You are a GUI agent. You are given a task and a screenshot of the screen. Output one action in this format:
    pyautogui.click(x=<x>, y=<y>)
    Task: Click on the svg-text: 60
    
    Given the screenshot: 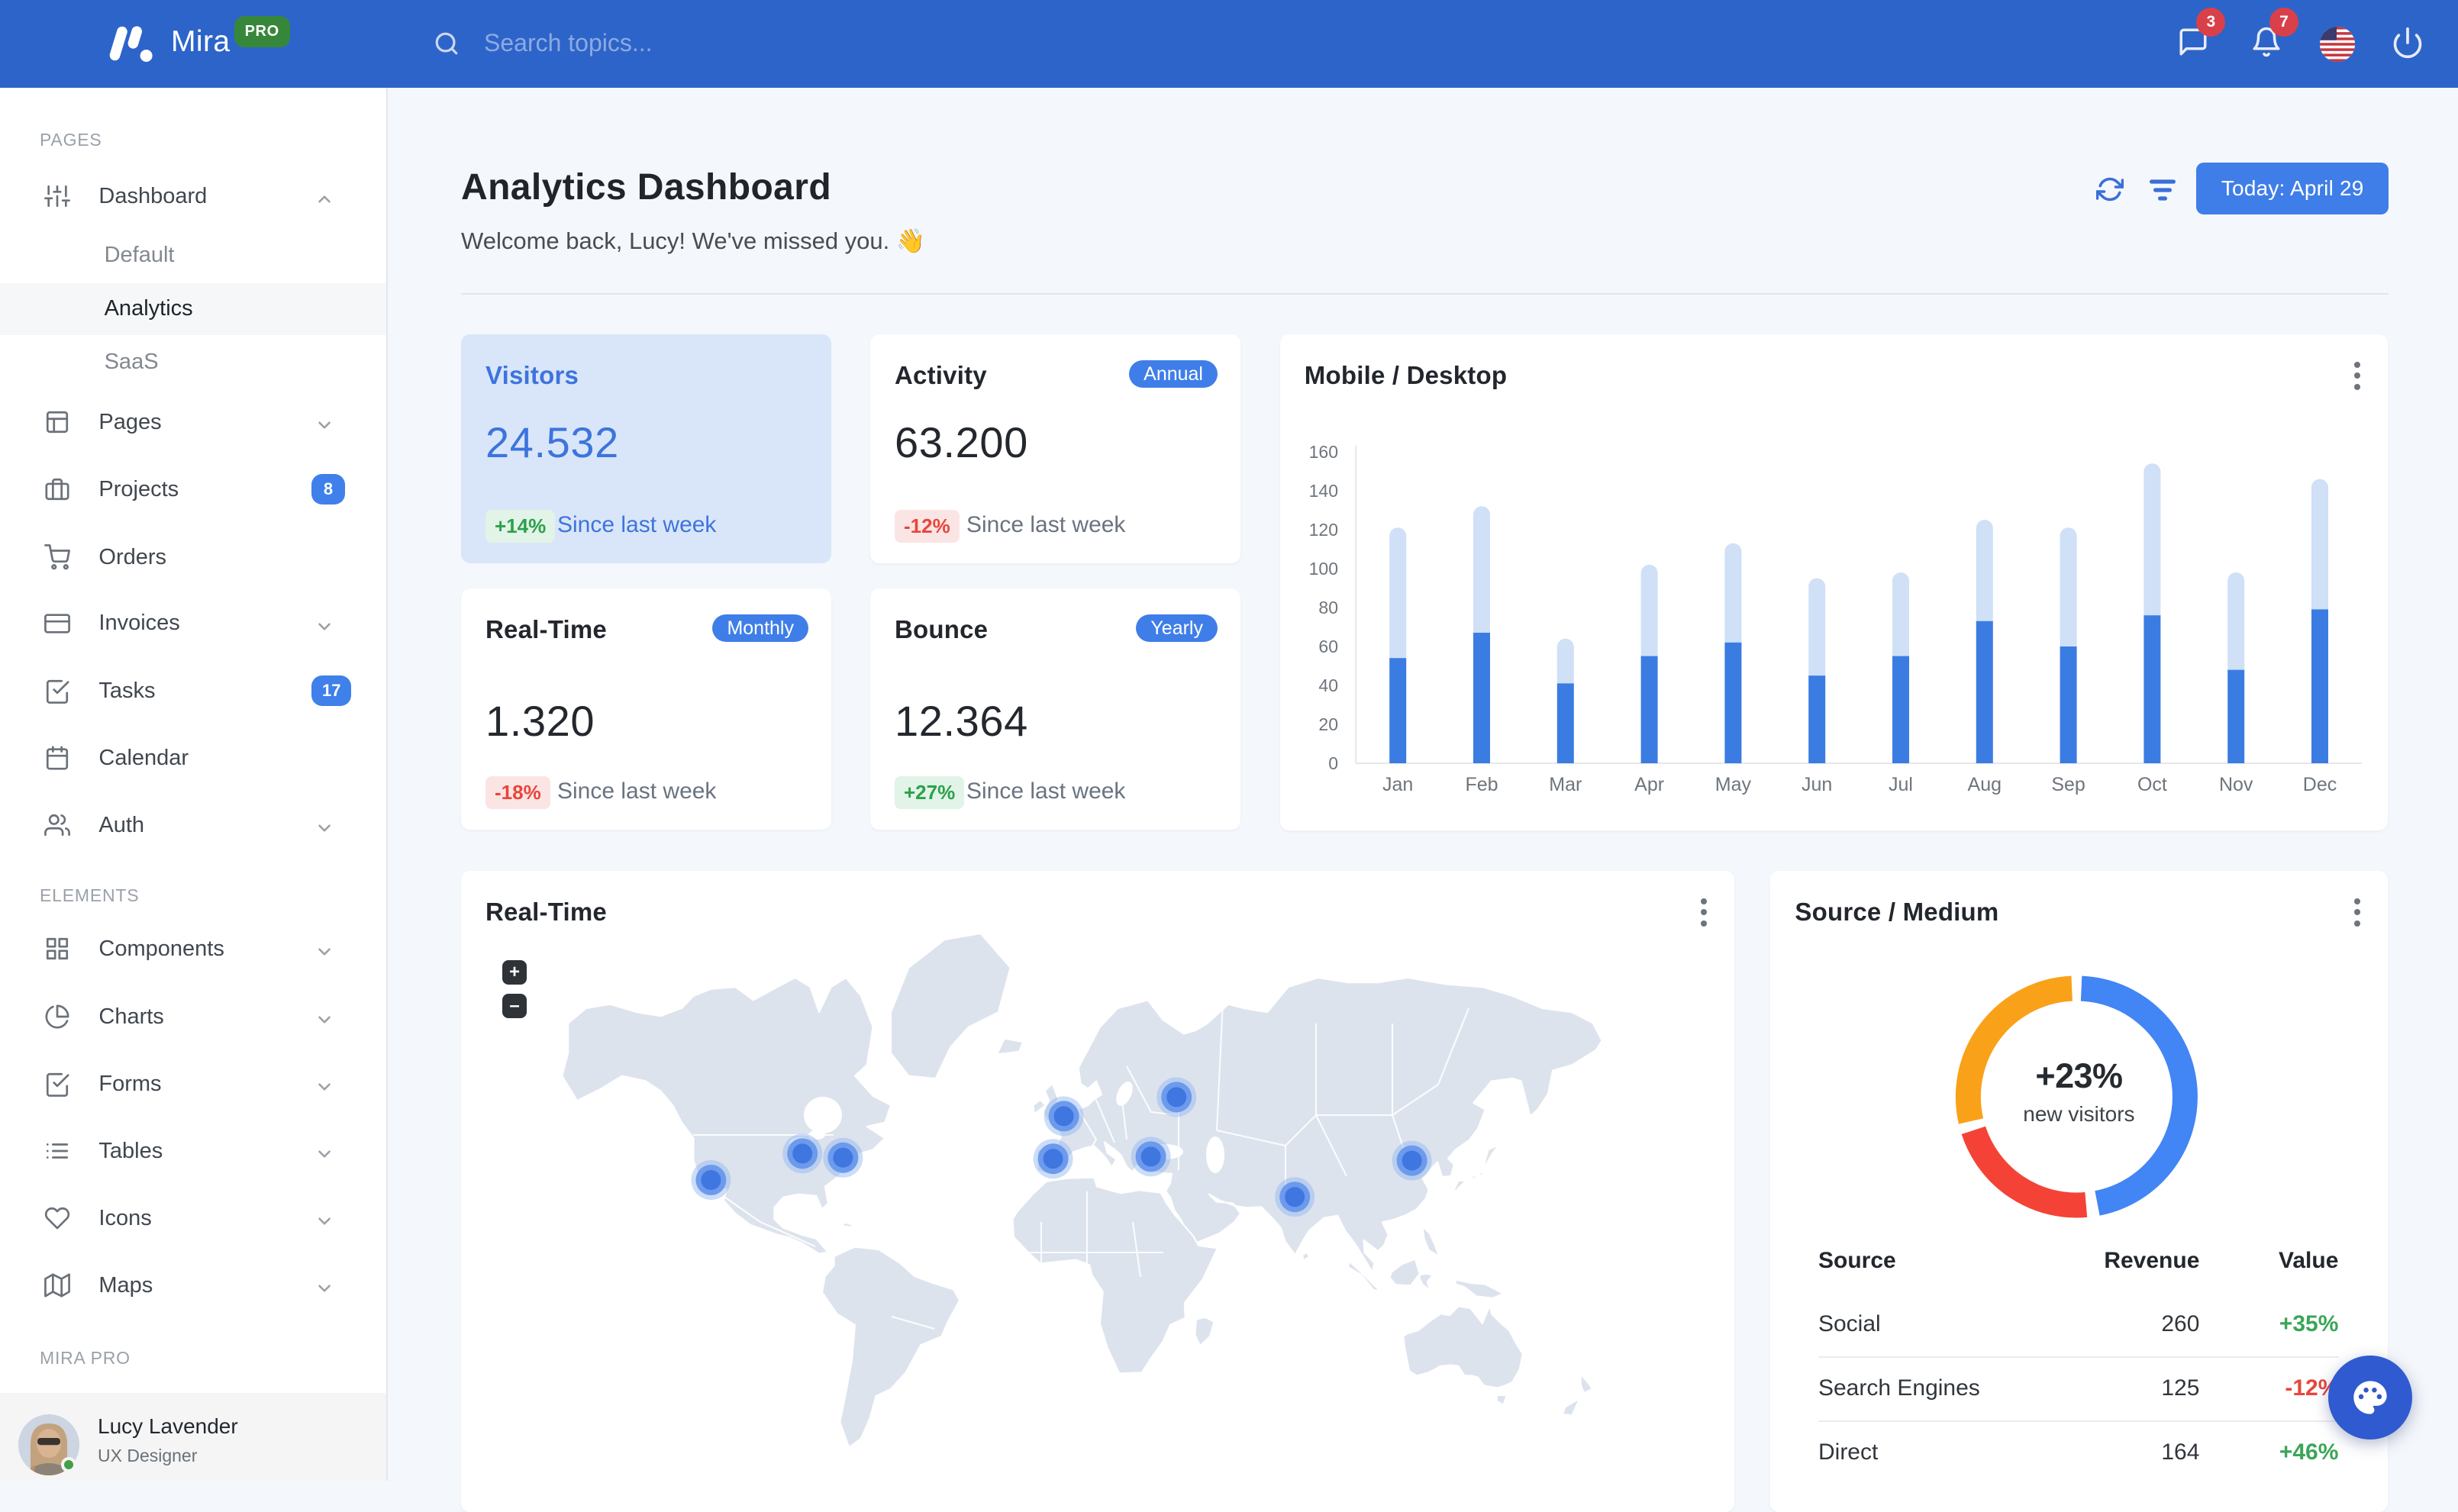 What is the action you would take?
    pyautogui.click(x=1328, y=646)
    